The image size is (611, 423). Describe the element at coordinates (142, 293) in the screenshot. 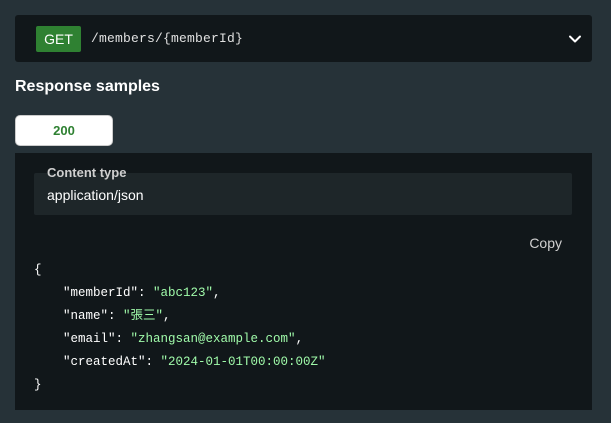

I see `json-field-line: "memberId": "abc123",` at that location.